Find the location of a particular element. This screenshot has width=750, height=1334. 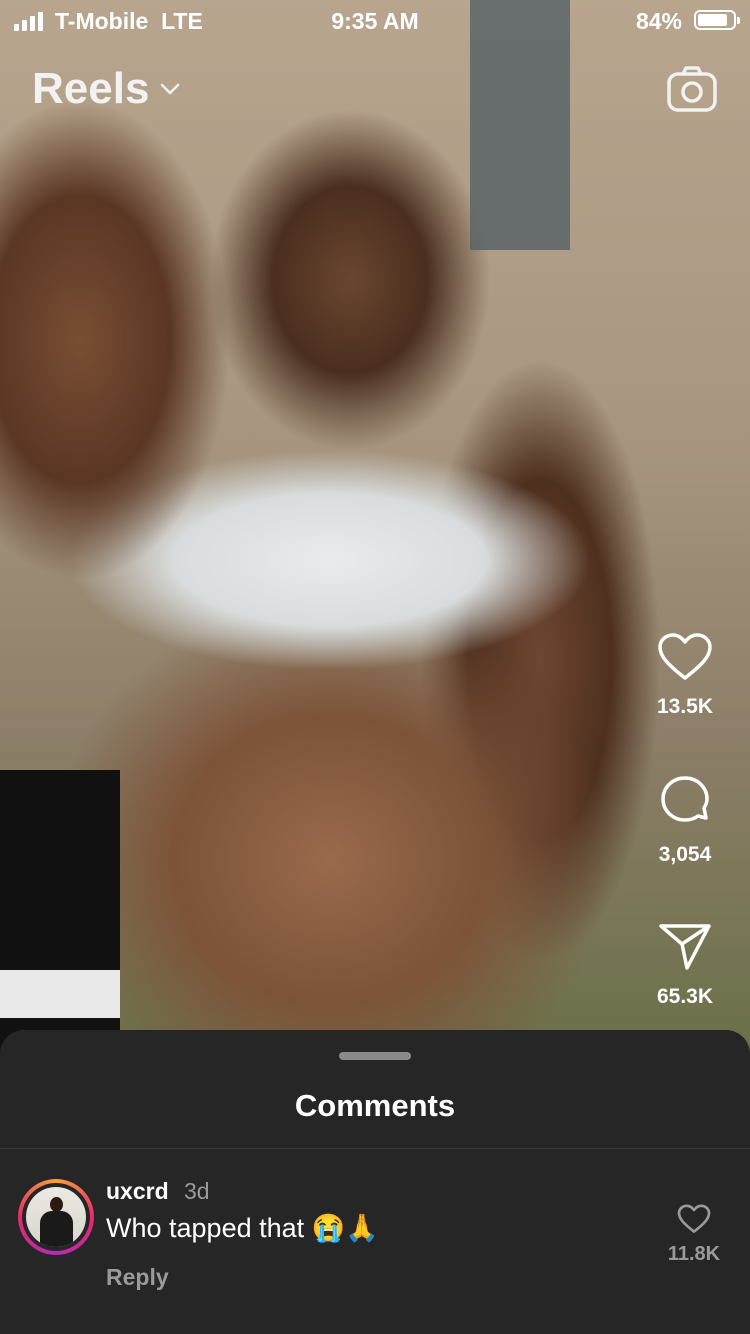

reels-menu: Reels is located at coordinates (106, 89).